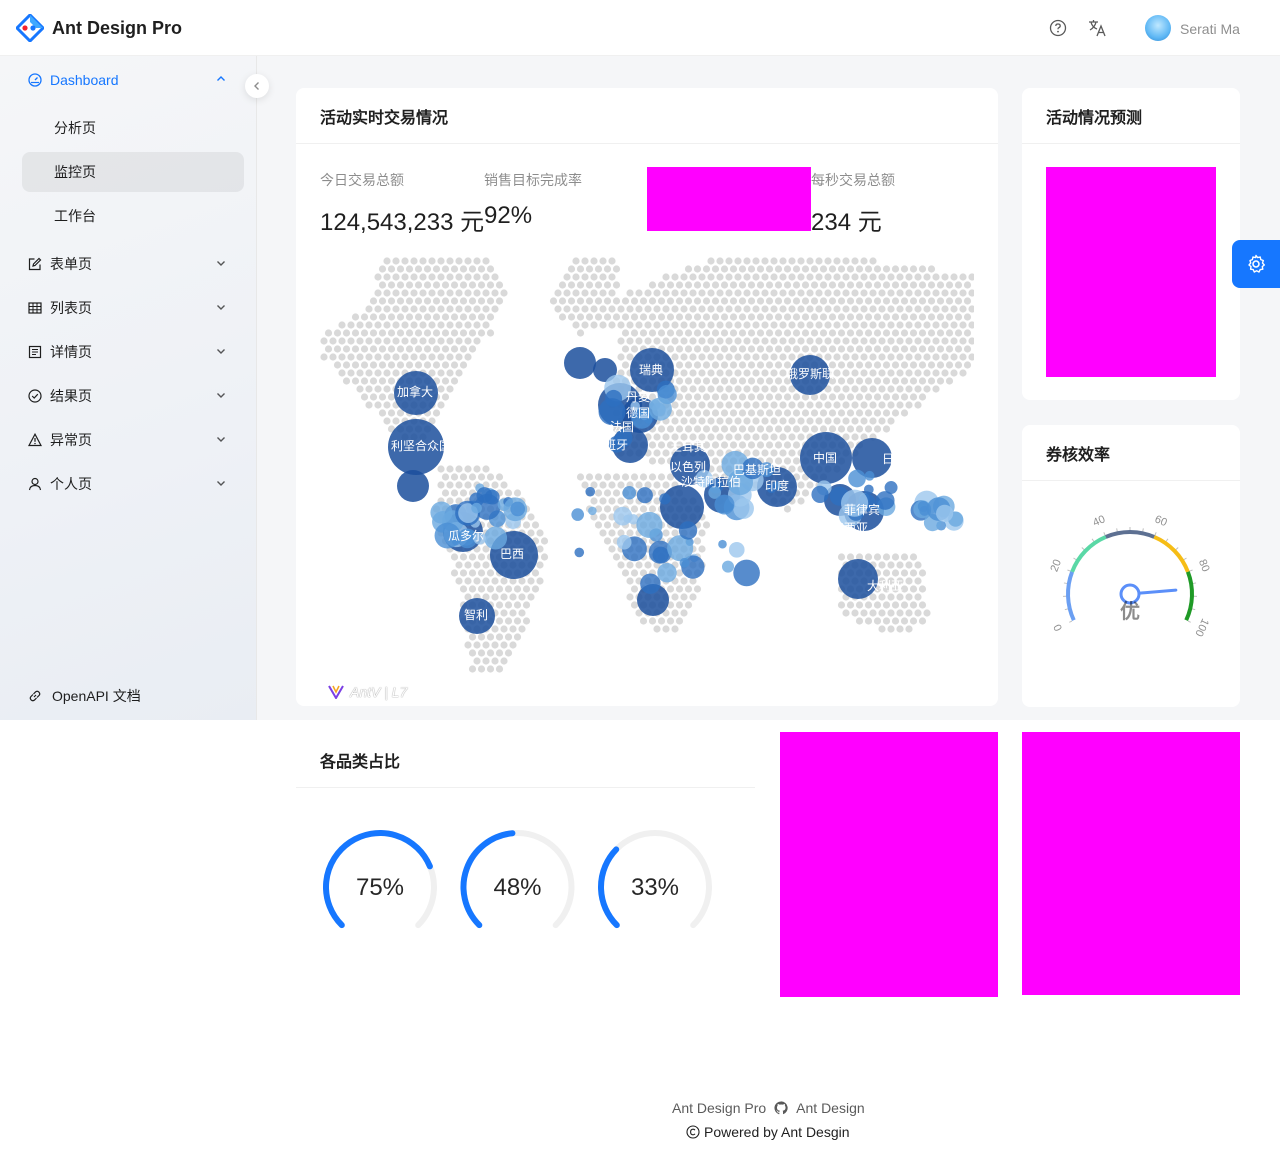 The width and height of the screenshot is (1280, 1165). What do you see at coordinates (781, 1108) in the screenshot?
I see `github-icon` at bounding box center [781, 1108].